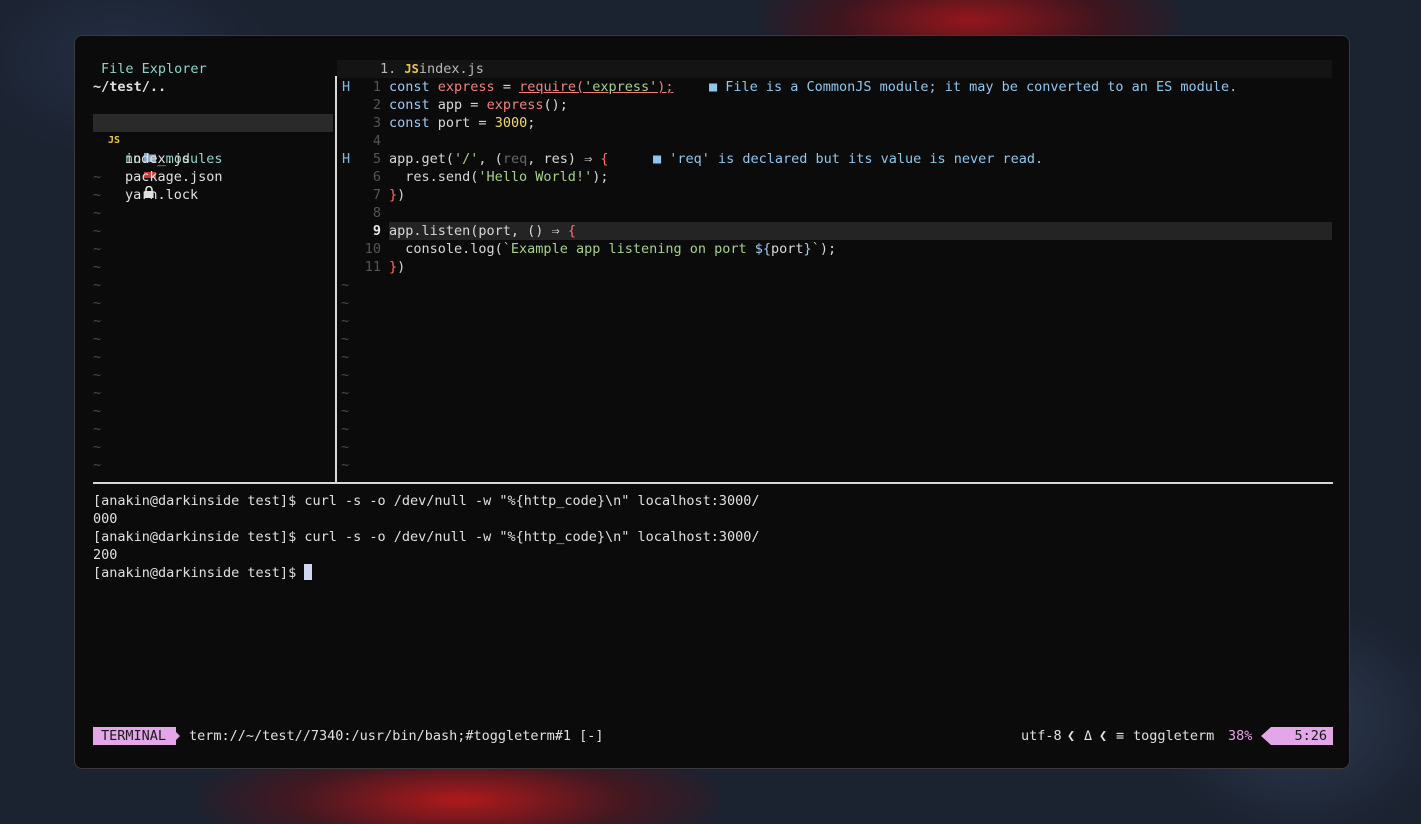 This screenshot has width=1421, height=824. What do you see at coordinates (451, 69) in the screenshot?
I see `tab-label: index.js` at bounding box center [451, 69].